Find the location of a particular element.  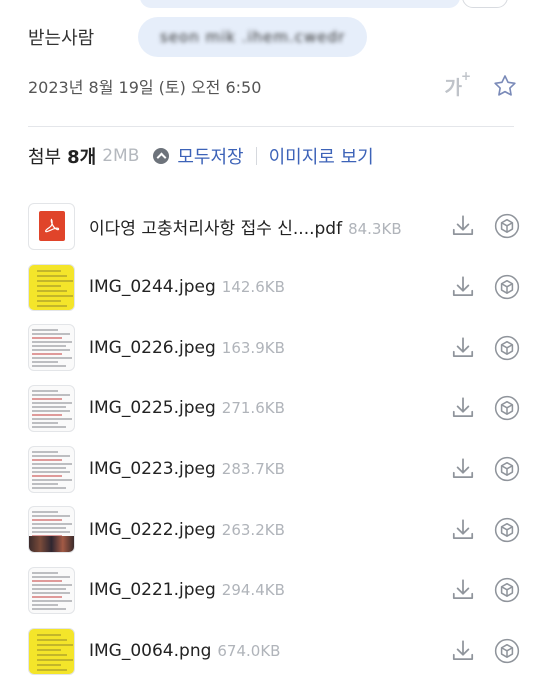

recipient-row: 받는사람 seon mik .ihem.cwedr is located at coordinates (274, 37).